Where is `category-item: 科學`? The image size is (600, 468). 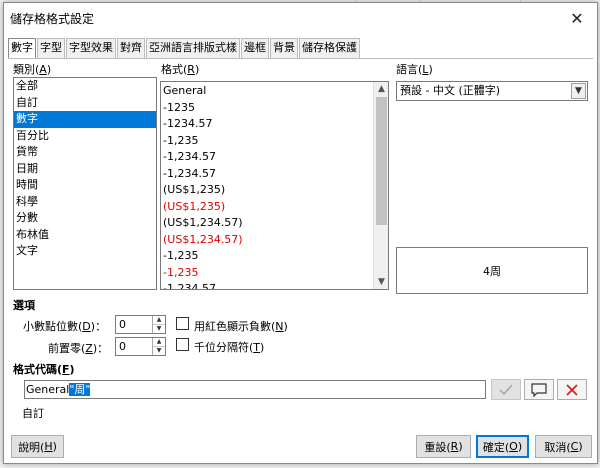
category-item: 科學 is located at coordinates (85, 202).